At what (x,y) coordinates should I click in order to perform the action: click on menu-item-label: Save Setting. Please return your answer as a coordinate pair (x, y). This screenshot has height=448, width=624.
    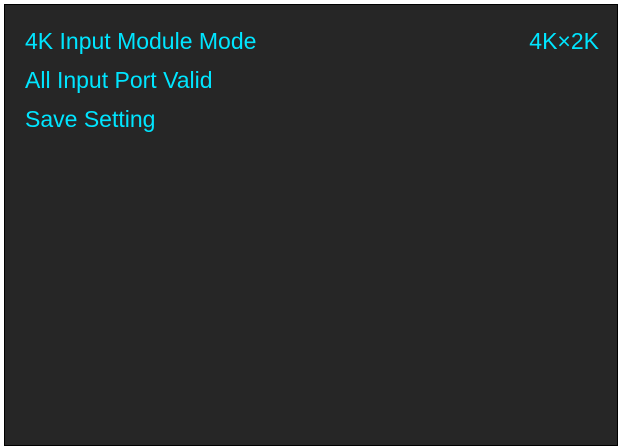
    Looking at the image, I should click on (90, 119).